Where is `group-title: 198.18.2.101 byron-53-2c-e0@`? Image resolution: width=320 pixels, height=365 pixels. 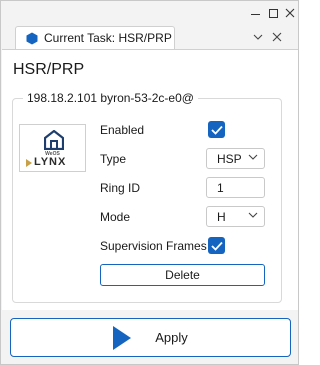 group-title: 198.18.2.101 byron-53-2c-e0@ is located at coordinates (110, 98).